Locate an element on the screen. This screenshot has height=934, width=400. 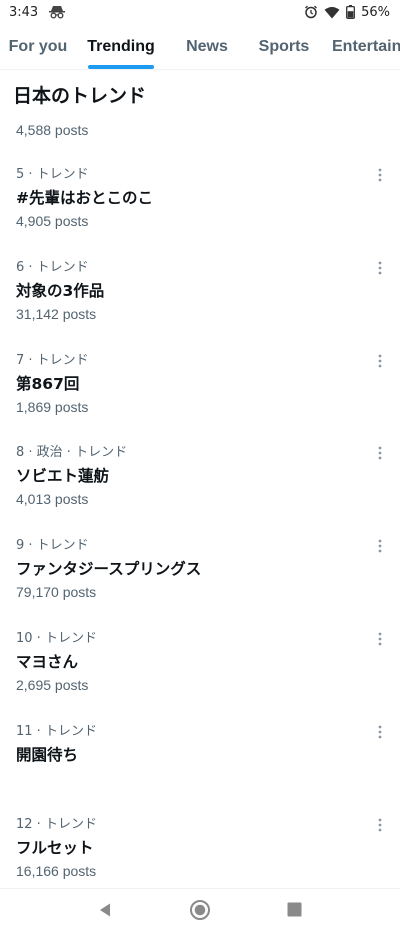
trend-meta: 11 · トレンド is located at coordinates (56, 731).